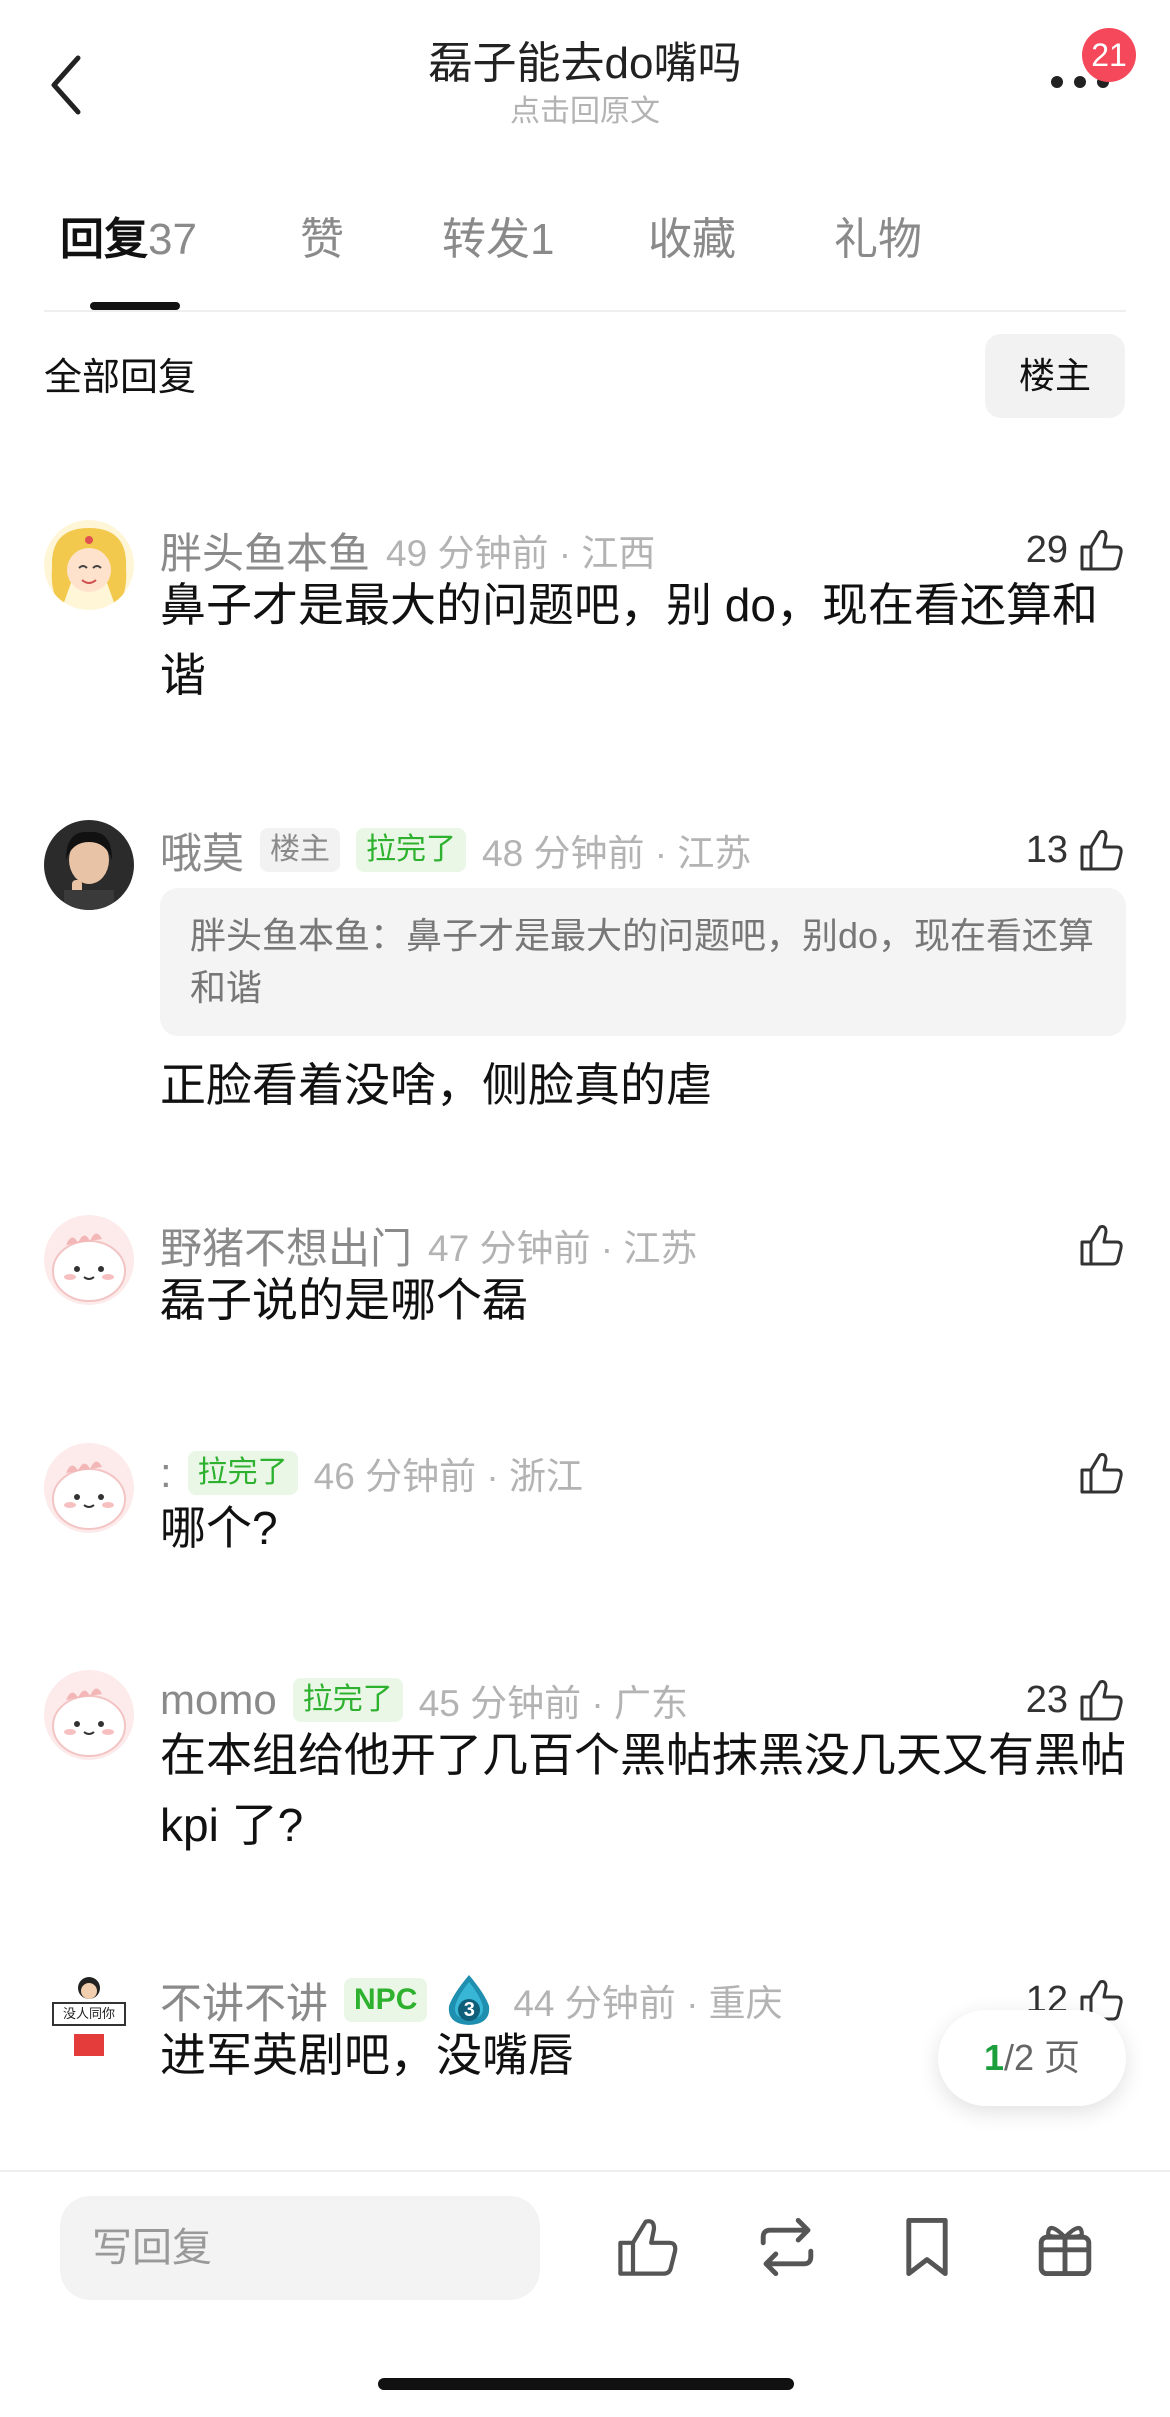 The width and height of the screenshot is (1170, 2417). Describe the element at coordinates (643, 962) in the screenshot. I see `quoted-reply: 胖头鱼本鱼：鼻子才是最大的问题吧，别do，现在看还算和谐` at that location.